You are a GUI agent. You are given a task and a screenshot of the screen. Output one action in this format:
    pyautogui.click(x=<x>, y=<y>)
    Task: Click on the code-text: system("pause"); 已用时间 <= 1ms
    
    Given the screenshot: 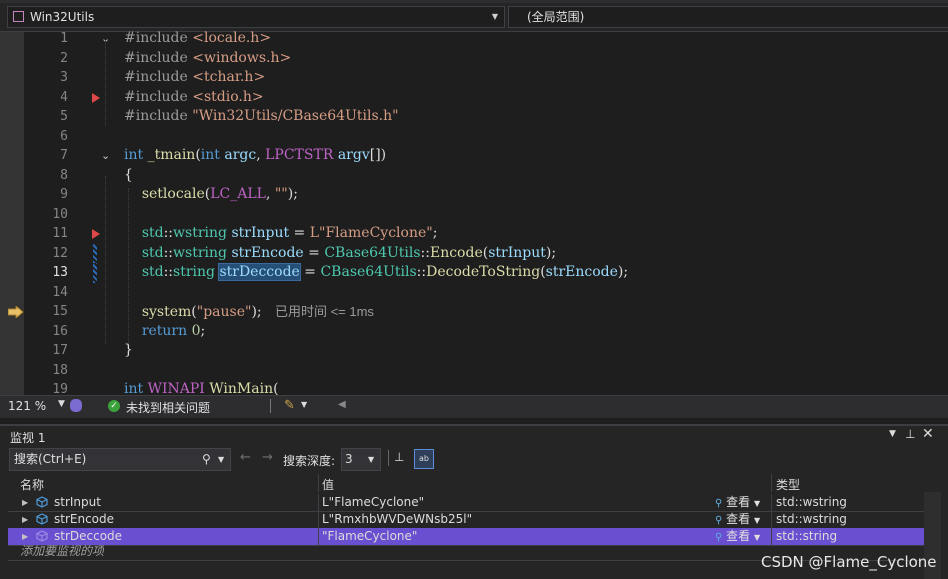 What is the action you would take?
    pyautogui.click(x=249, y=312)
    